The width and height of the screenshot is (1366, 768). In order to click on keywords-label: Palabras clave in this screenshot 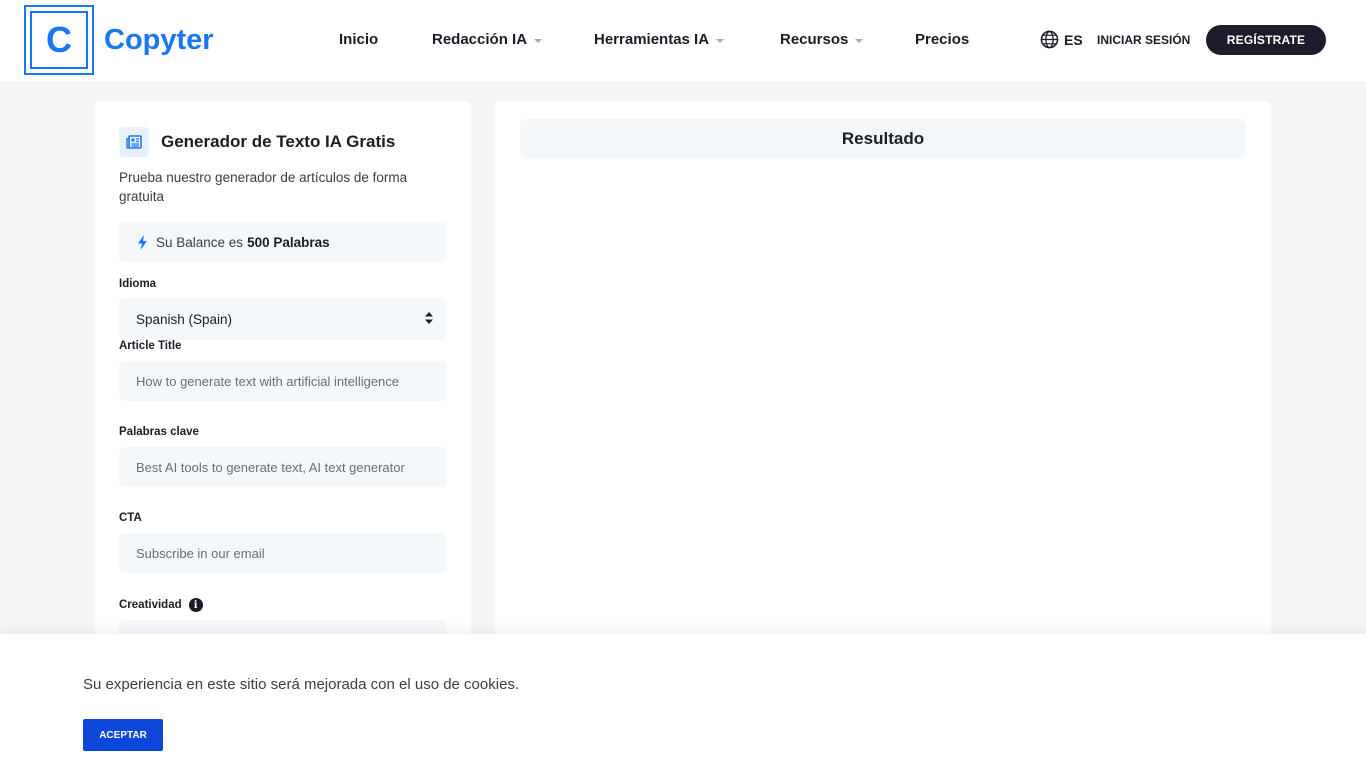, I will do `click(159, 432)`.